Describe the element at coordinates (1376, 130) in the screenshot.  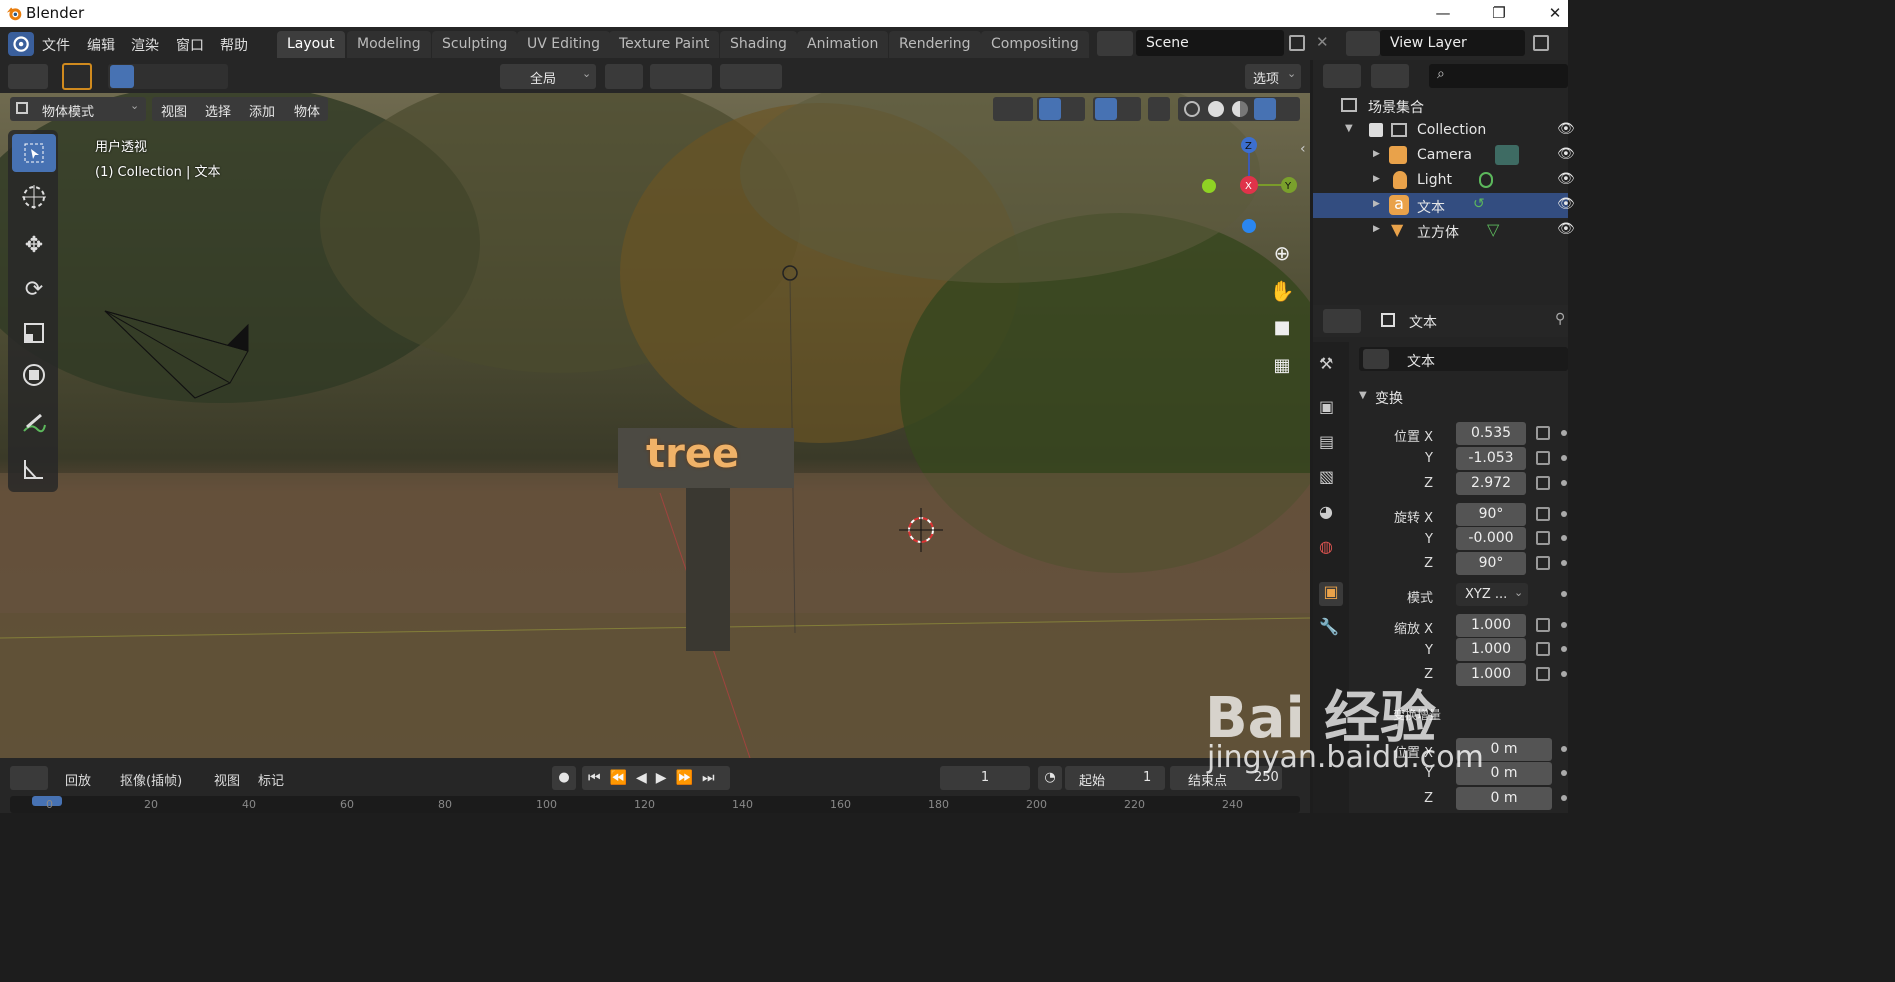
I see `checkbox-icon` at that location.